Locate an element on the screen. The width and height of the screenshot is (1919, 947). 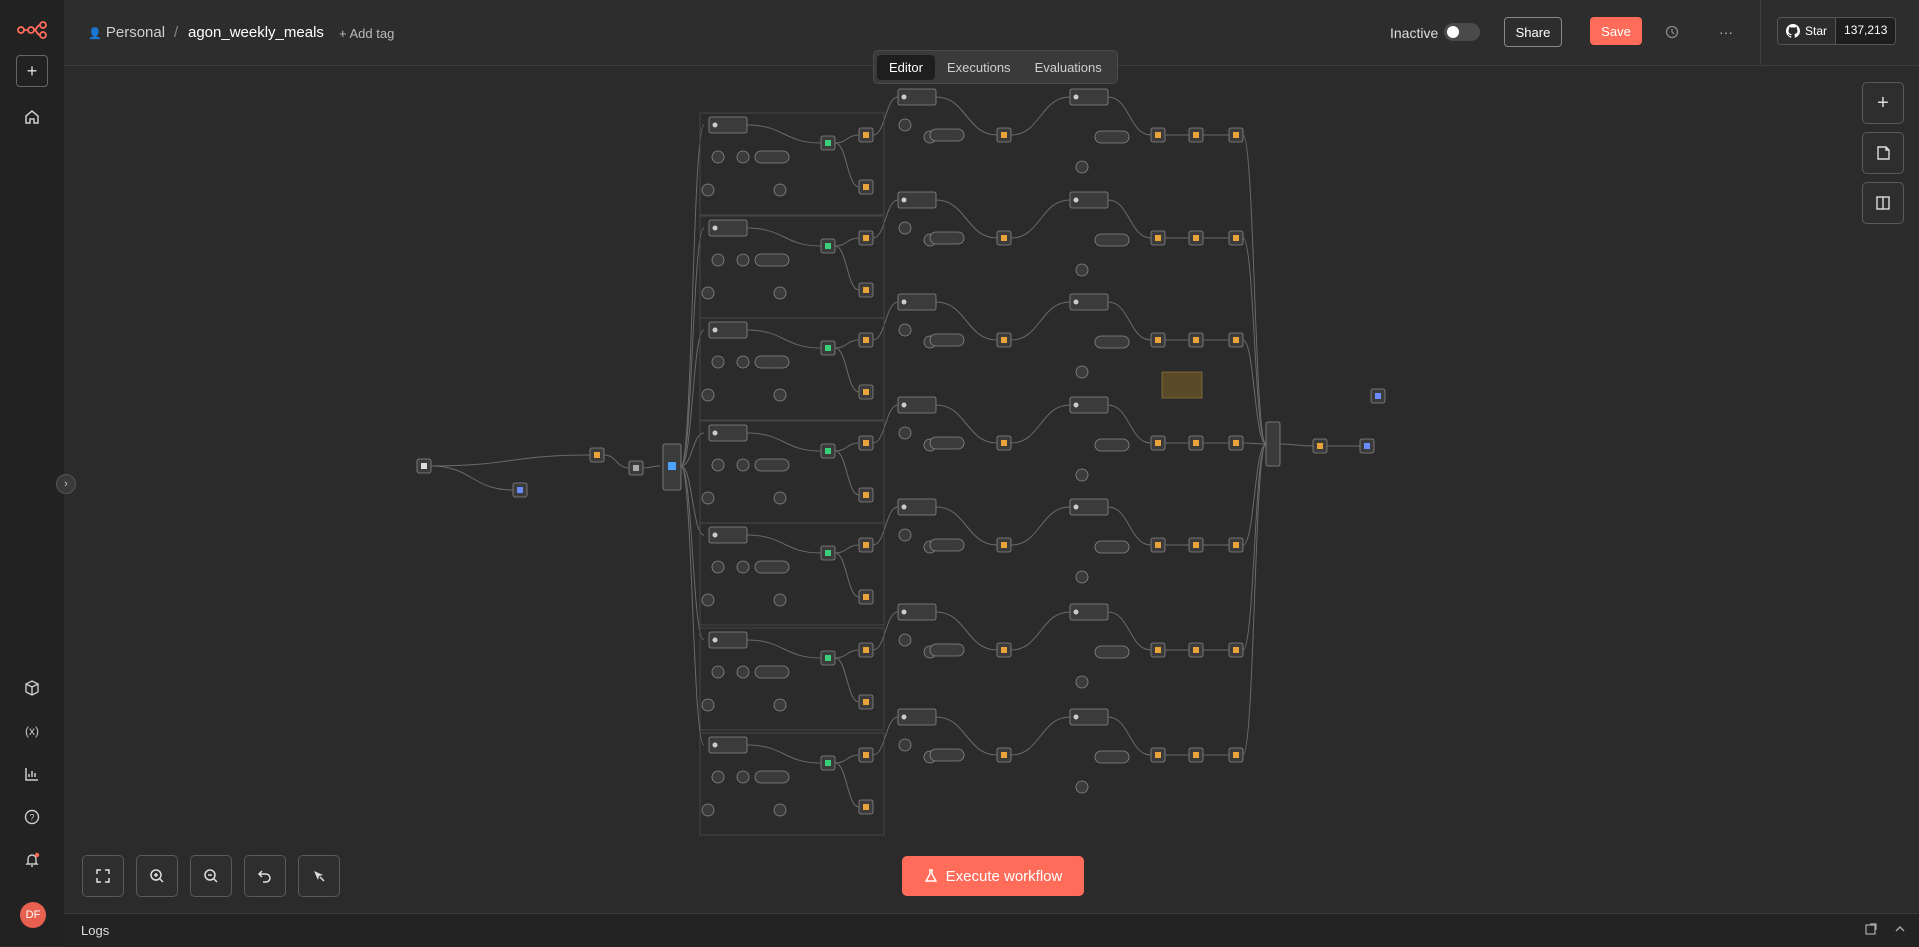
workflow-name: agon_weekly_meals is located at coordinates (256, 32).